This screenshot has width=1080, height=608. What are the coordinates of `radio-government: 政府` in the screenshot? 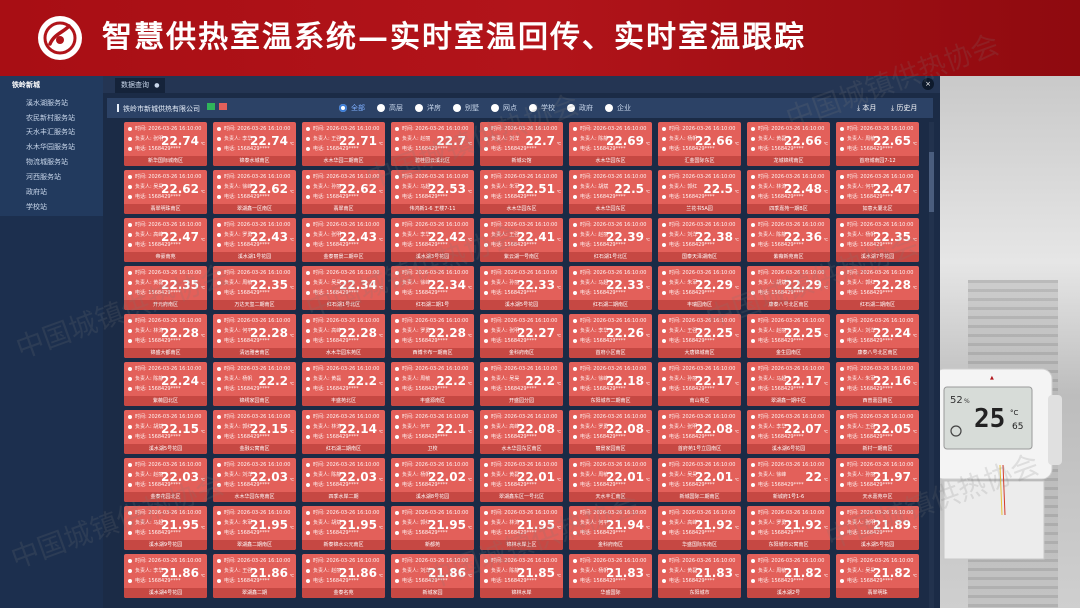 It's located at (580, 108).